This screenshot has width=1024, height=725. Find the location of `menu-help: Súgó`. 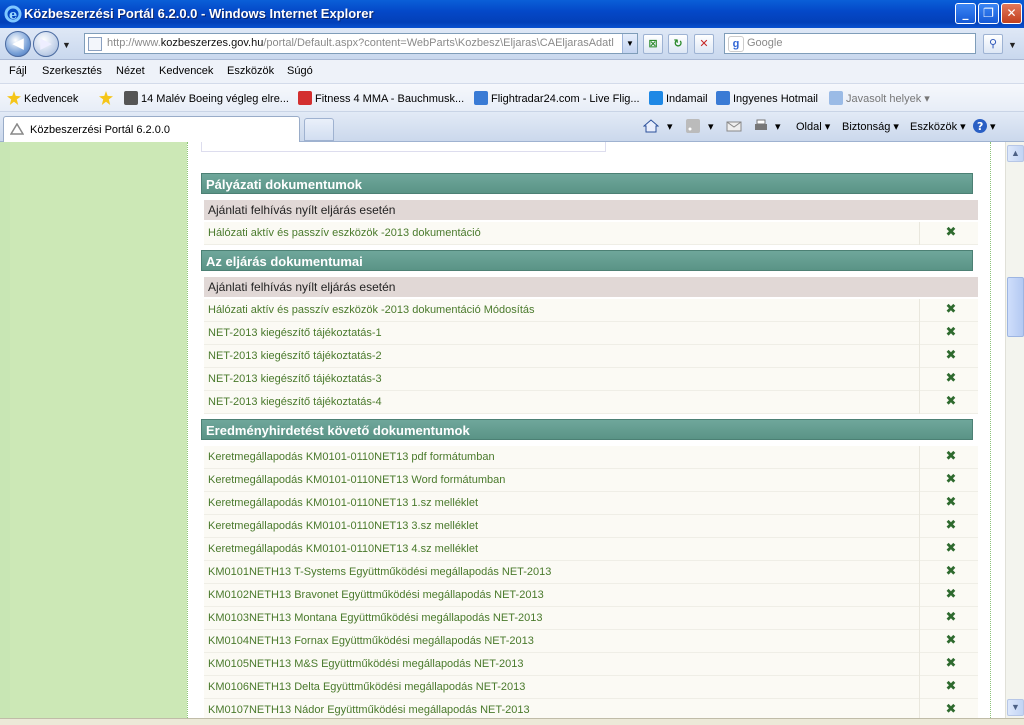

menu-help: Súgó is located at coordinates (300, 71).